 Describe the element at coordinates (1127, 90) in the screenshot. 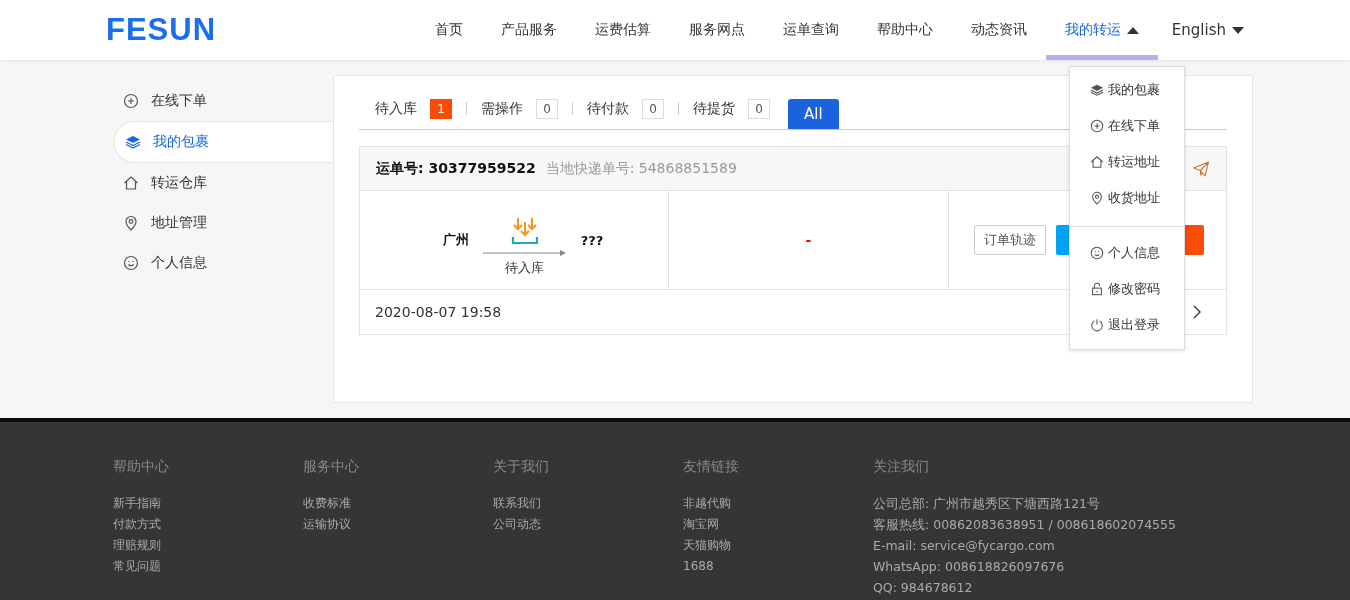

I see `menu-item: 我的包裹` at that location.